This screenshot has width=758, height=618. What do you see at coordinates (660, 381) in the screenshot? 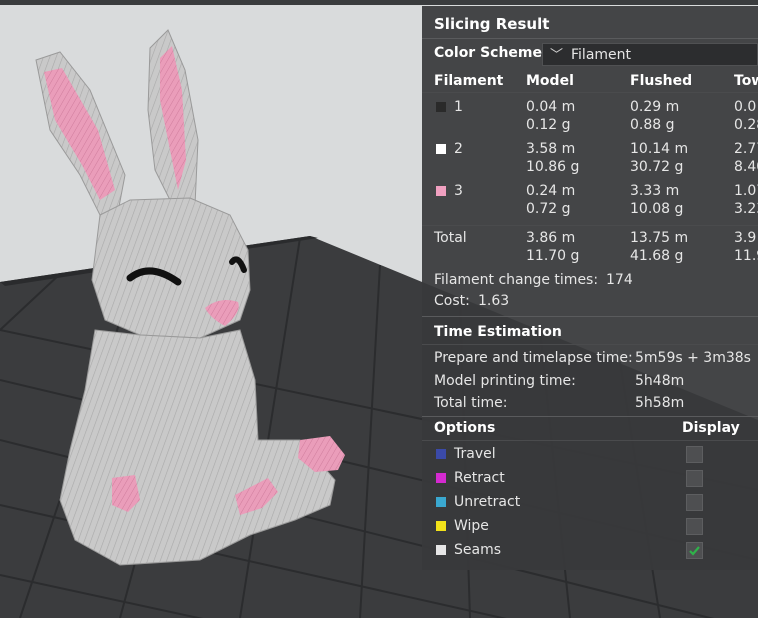
I see `model-printing-time-value: 5h48m` at bounding box center [660, 381].